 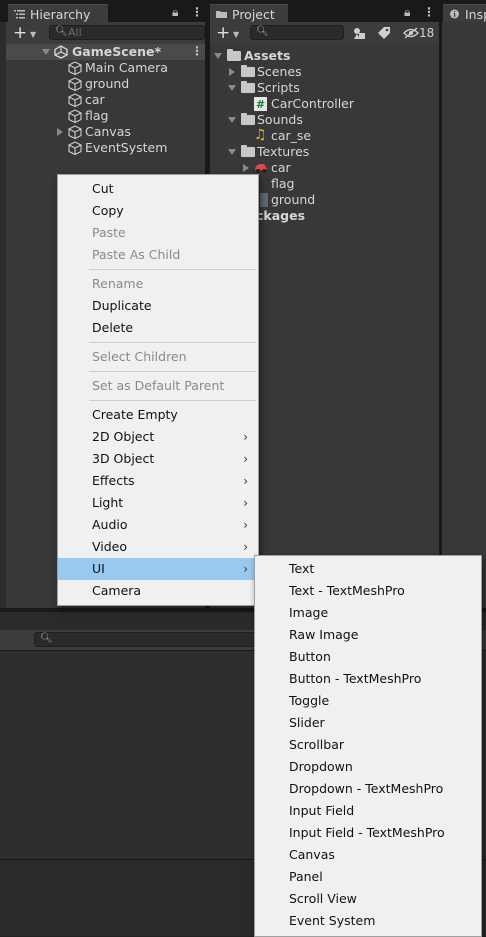 I want to click on project-file-car: car, so click(x=281, y=168).